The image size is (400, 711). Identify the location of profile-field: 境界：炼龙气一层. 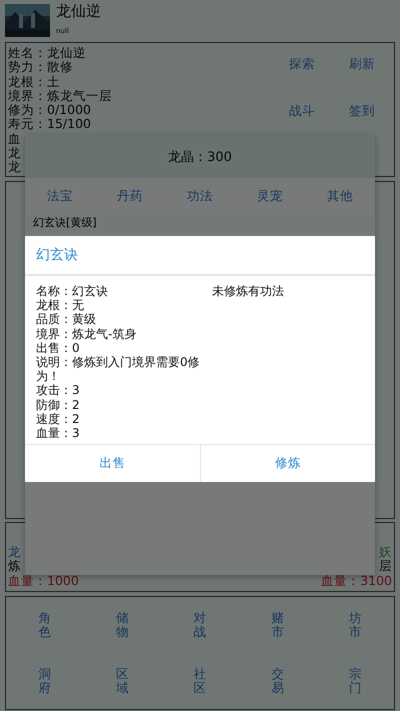
(60, 96).